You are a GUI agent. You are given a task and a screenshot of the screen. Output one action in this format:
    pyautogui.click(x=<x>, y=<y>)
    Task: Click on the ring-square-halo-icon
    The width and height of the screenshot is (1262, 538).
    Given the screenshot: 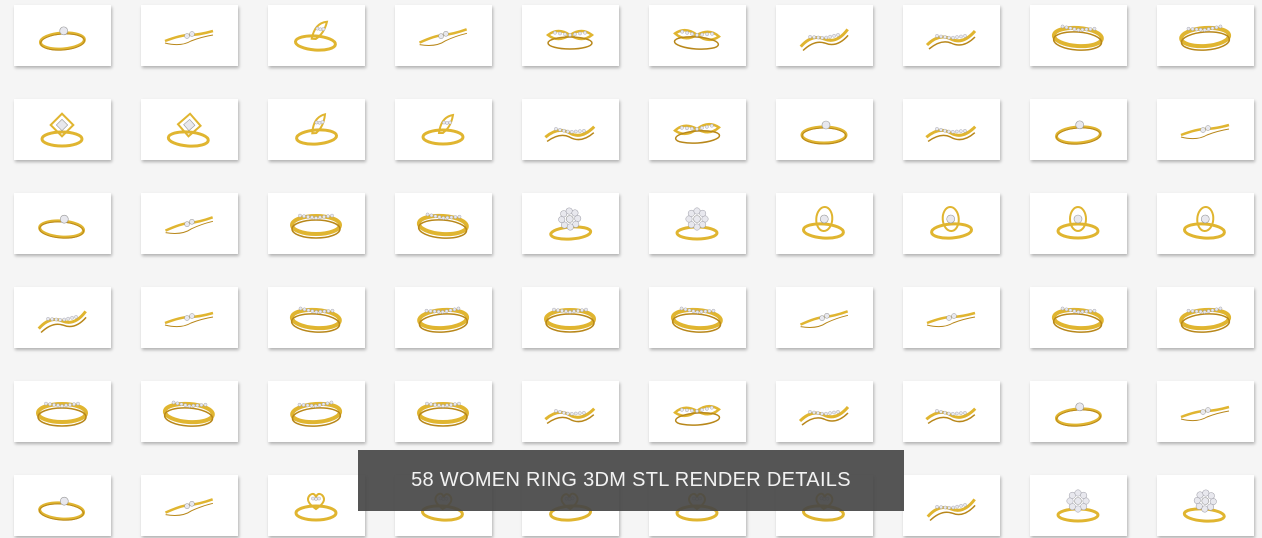 What is the action you would take?
    pyautogui.click(x=62, y=129)
    